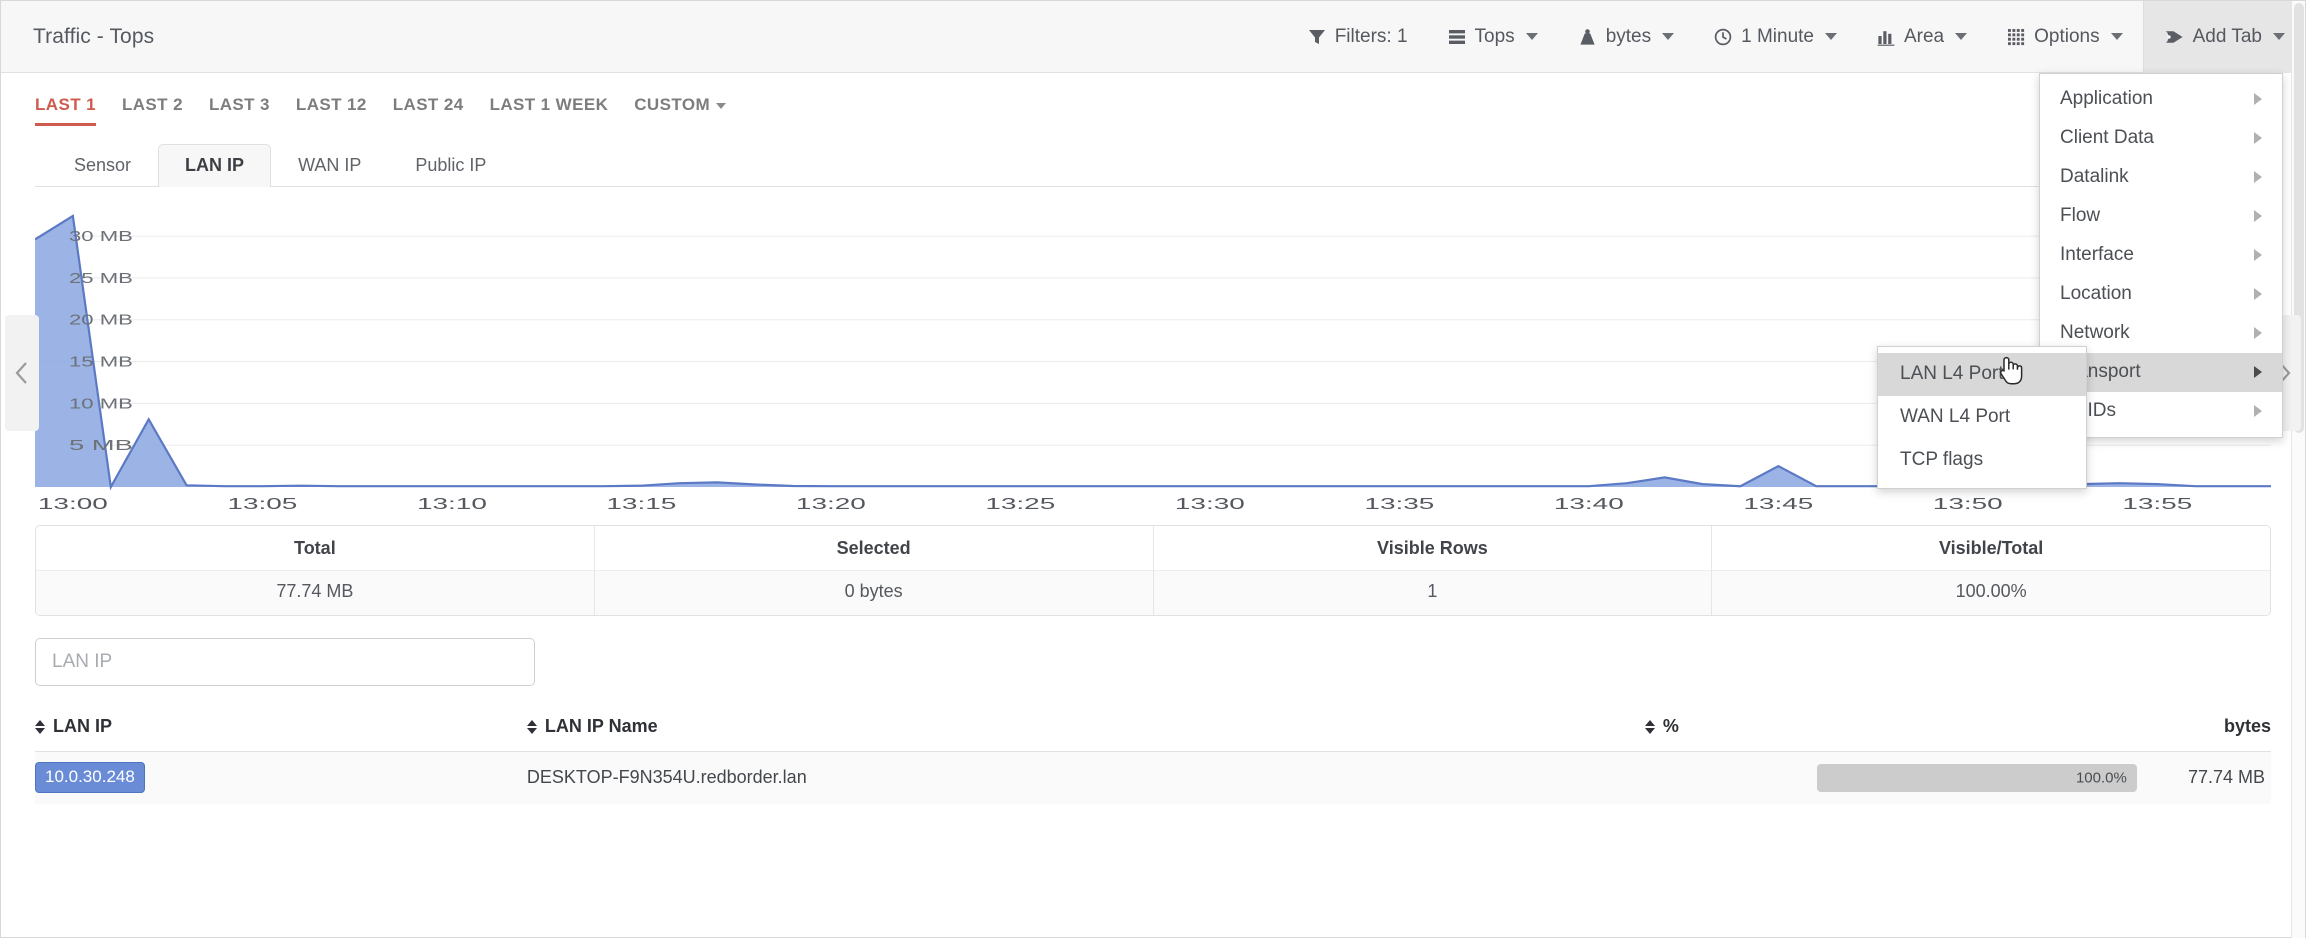 The width and height of the screenshot is (2306, 938). I want to click on x-tick-label: 13:45, so click(1778, 504).